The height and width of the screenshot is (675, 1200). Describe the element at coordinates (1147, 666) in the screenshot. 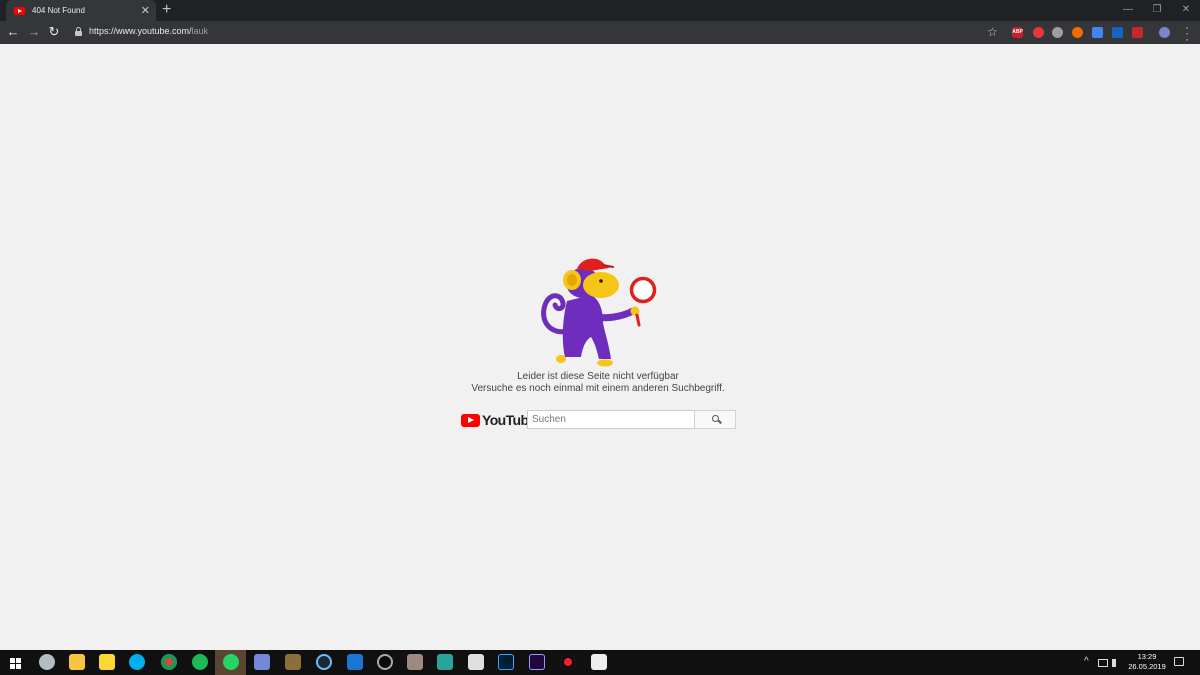

I see `clock-date: 26.05.2019` at that location.